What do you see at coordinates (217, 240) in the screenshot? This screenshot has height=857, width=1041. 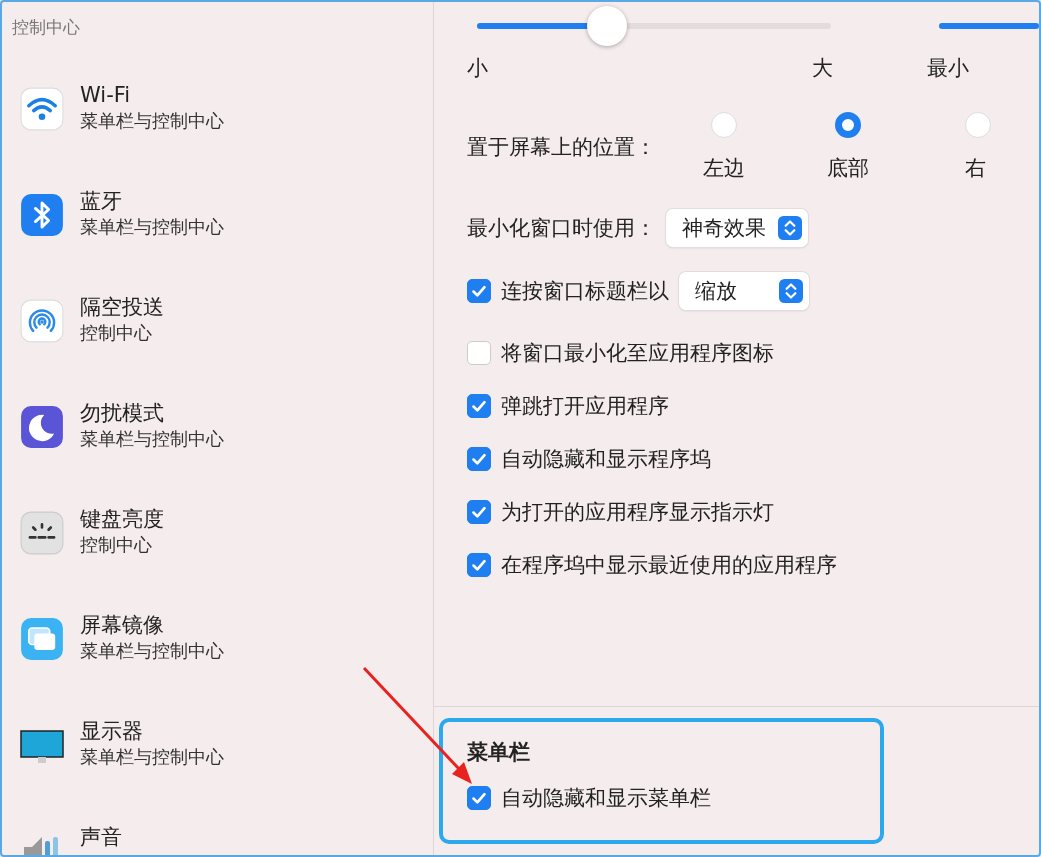 I see `sidebar-item: 蓝牙 菜单栏与控制中心` at bounding box center [217, 240].